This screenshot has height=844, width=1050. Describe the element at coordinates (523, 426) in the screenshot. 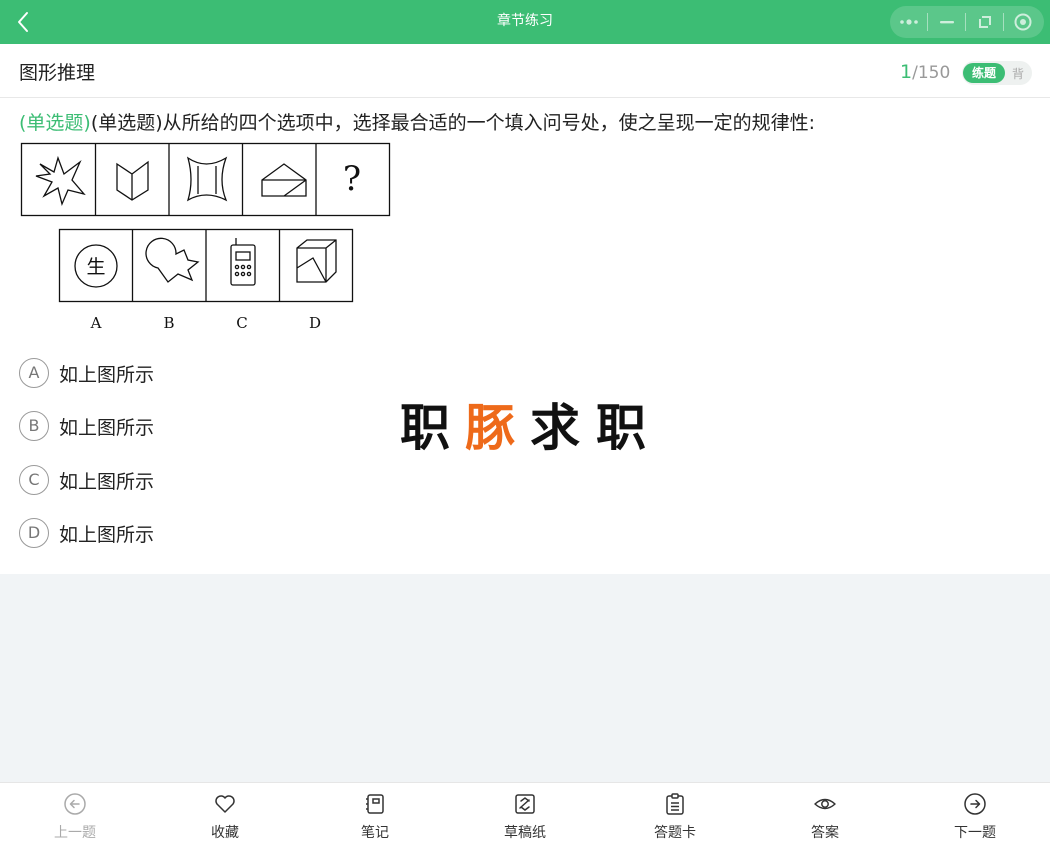

I see `watermark-logo: 职 豚 求 职` at that location.